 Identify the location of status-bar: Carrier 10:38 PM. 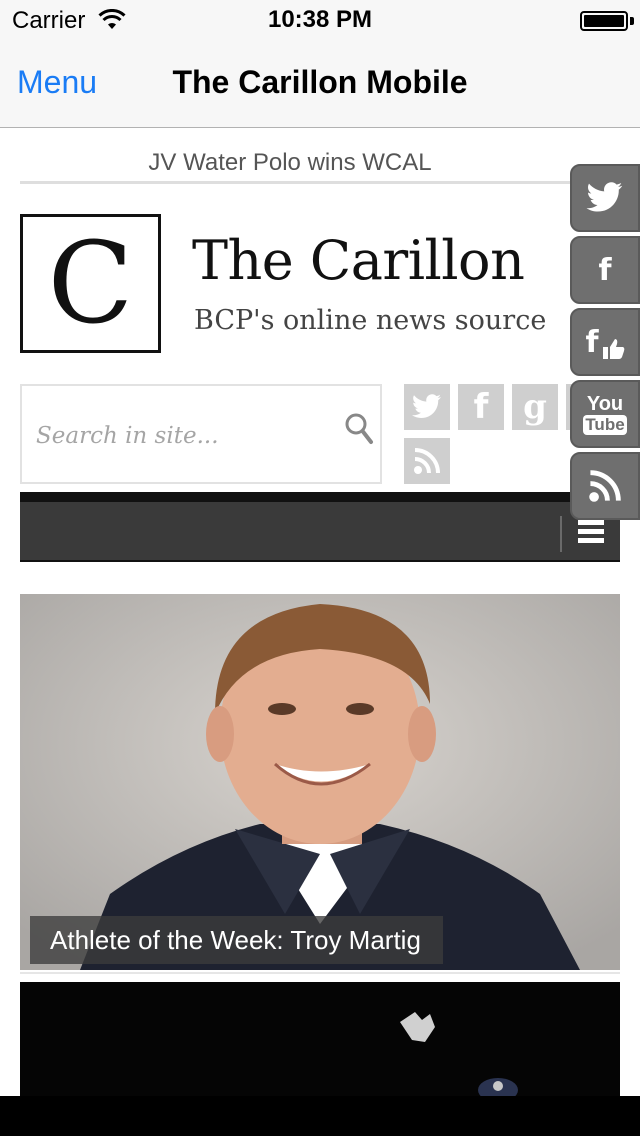
(320, 20).